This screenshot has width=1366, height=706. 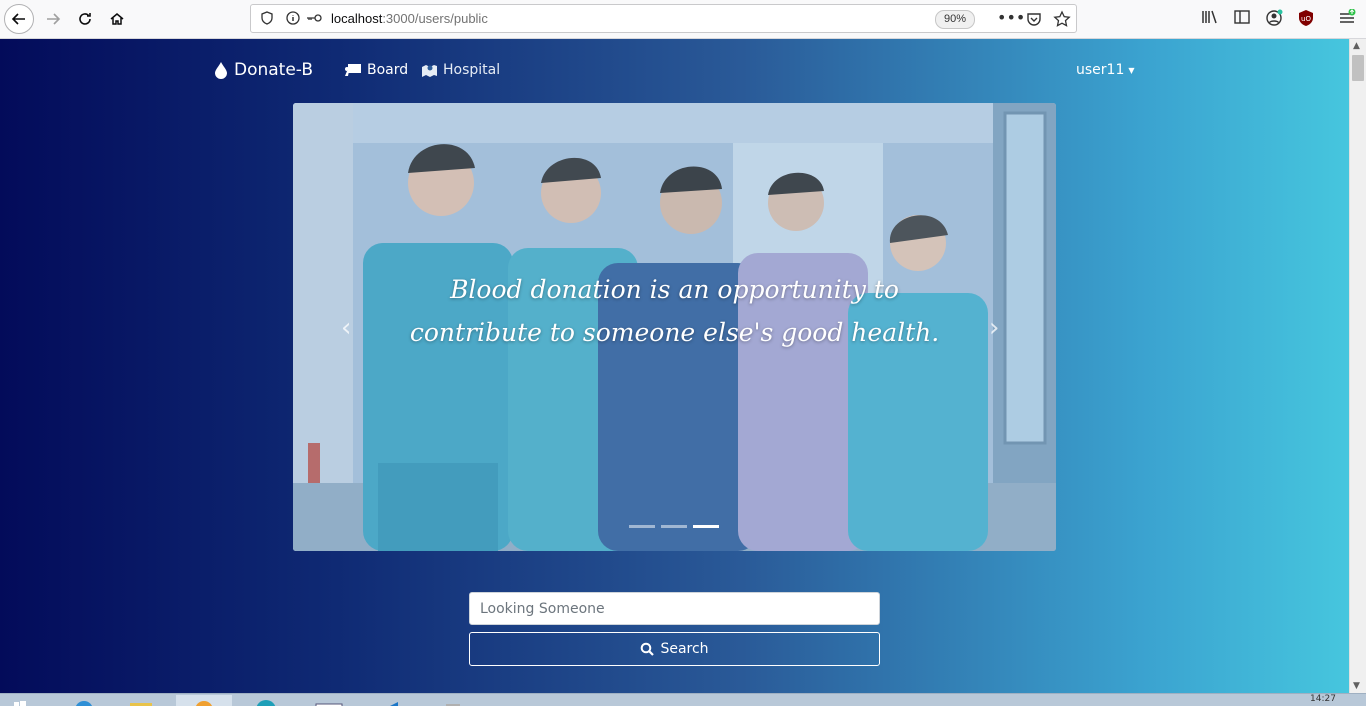 I want to click on nav-link-board: Board, so click(x=376, y=70).